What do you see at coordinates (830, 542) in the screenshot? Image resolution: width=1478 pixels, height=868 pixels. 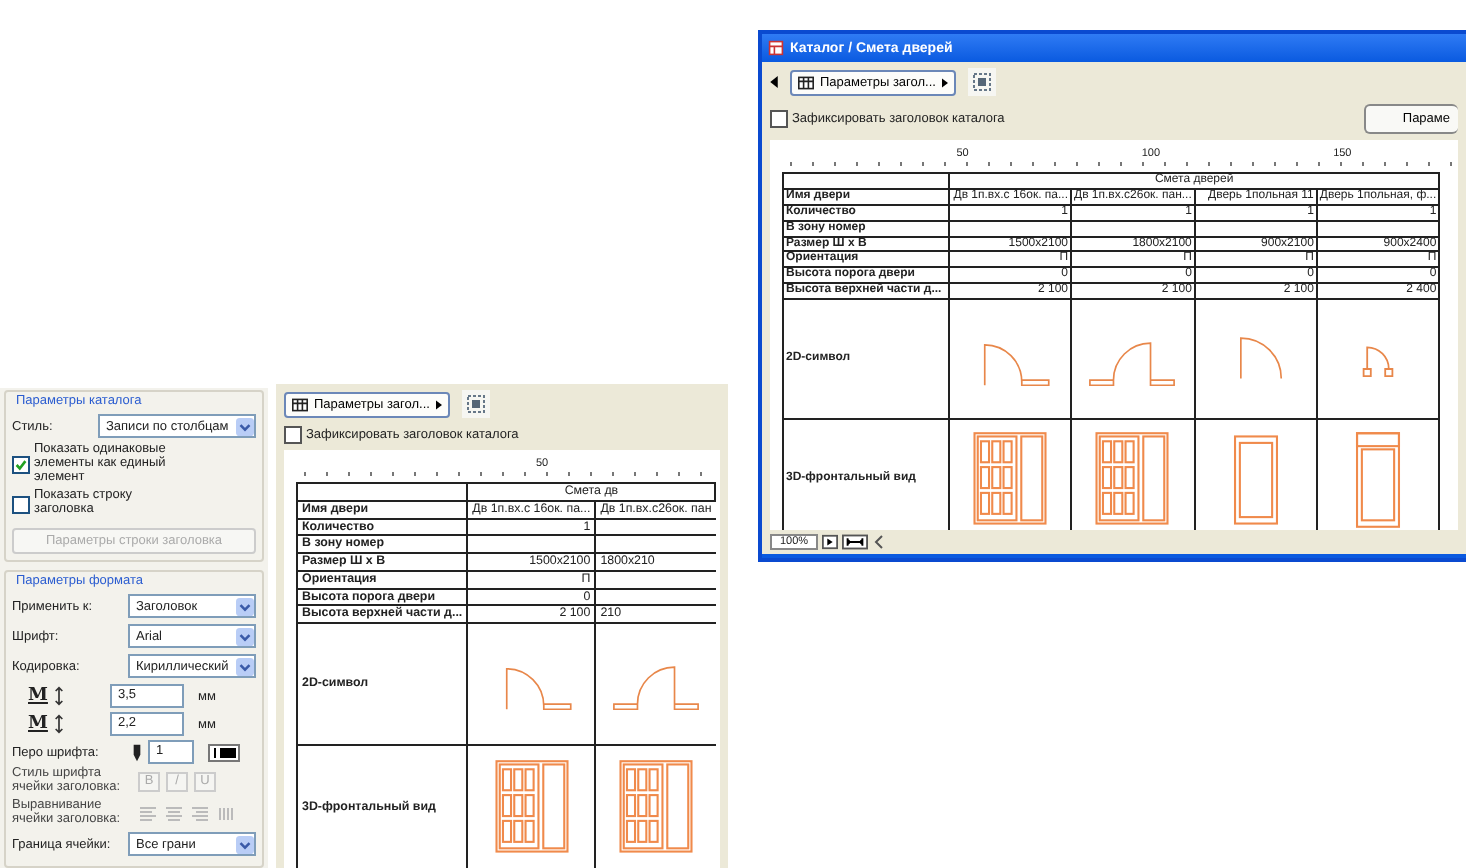 I see `play-icon` at bounding box center [830, 542].